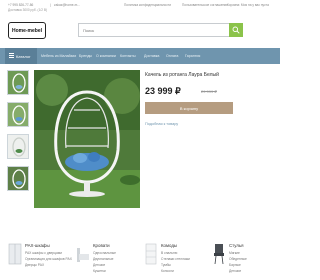 The height and width of the screenshot is (280, 320). What do you see at coordinates (20, 5) in the screenshot?
I see `phone-link: +7 995 826-77-86` at bounding box center [20, 5].